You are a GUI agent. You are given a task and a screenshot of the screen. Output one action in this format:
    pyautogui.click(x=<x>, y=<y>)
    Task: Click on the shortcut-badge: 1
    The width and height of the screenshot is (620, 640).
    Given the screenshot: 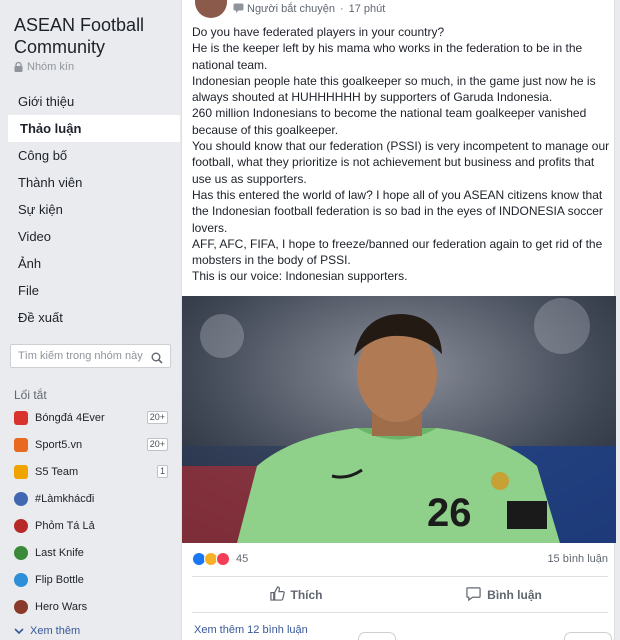 What is the action you would take?
    pyautogui.click(x=162, y=471)
    